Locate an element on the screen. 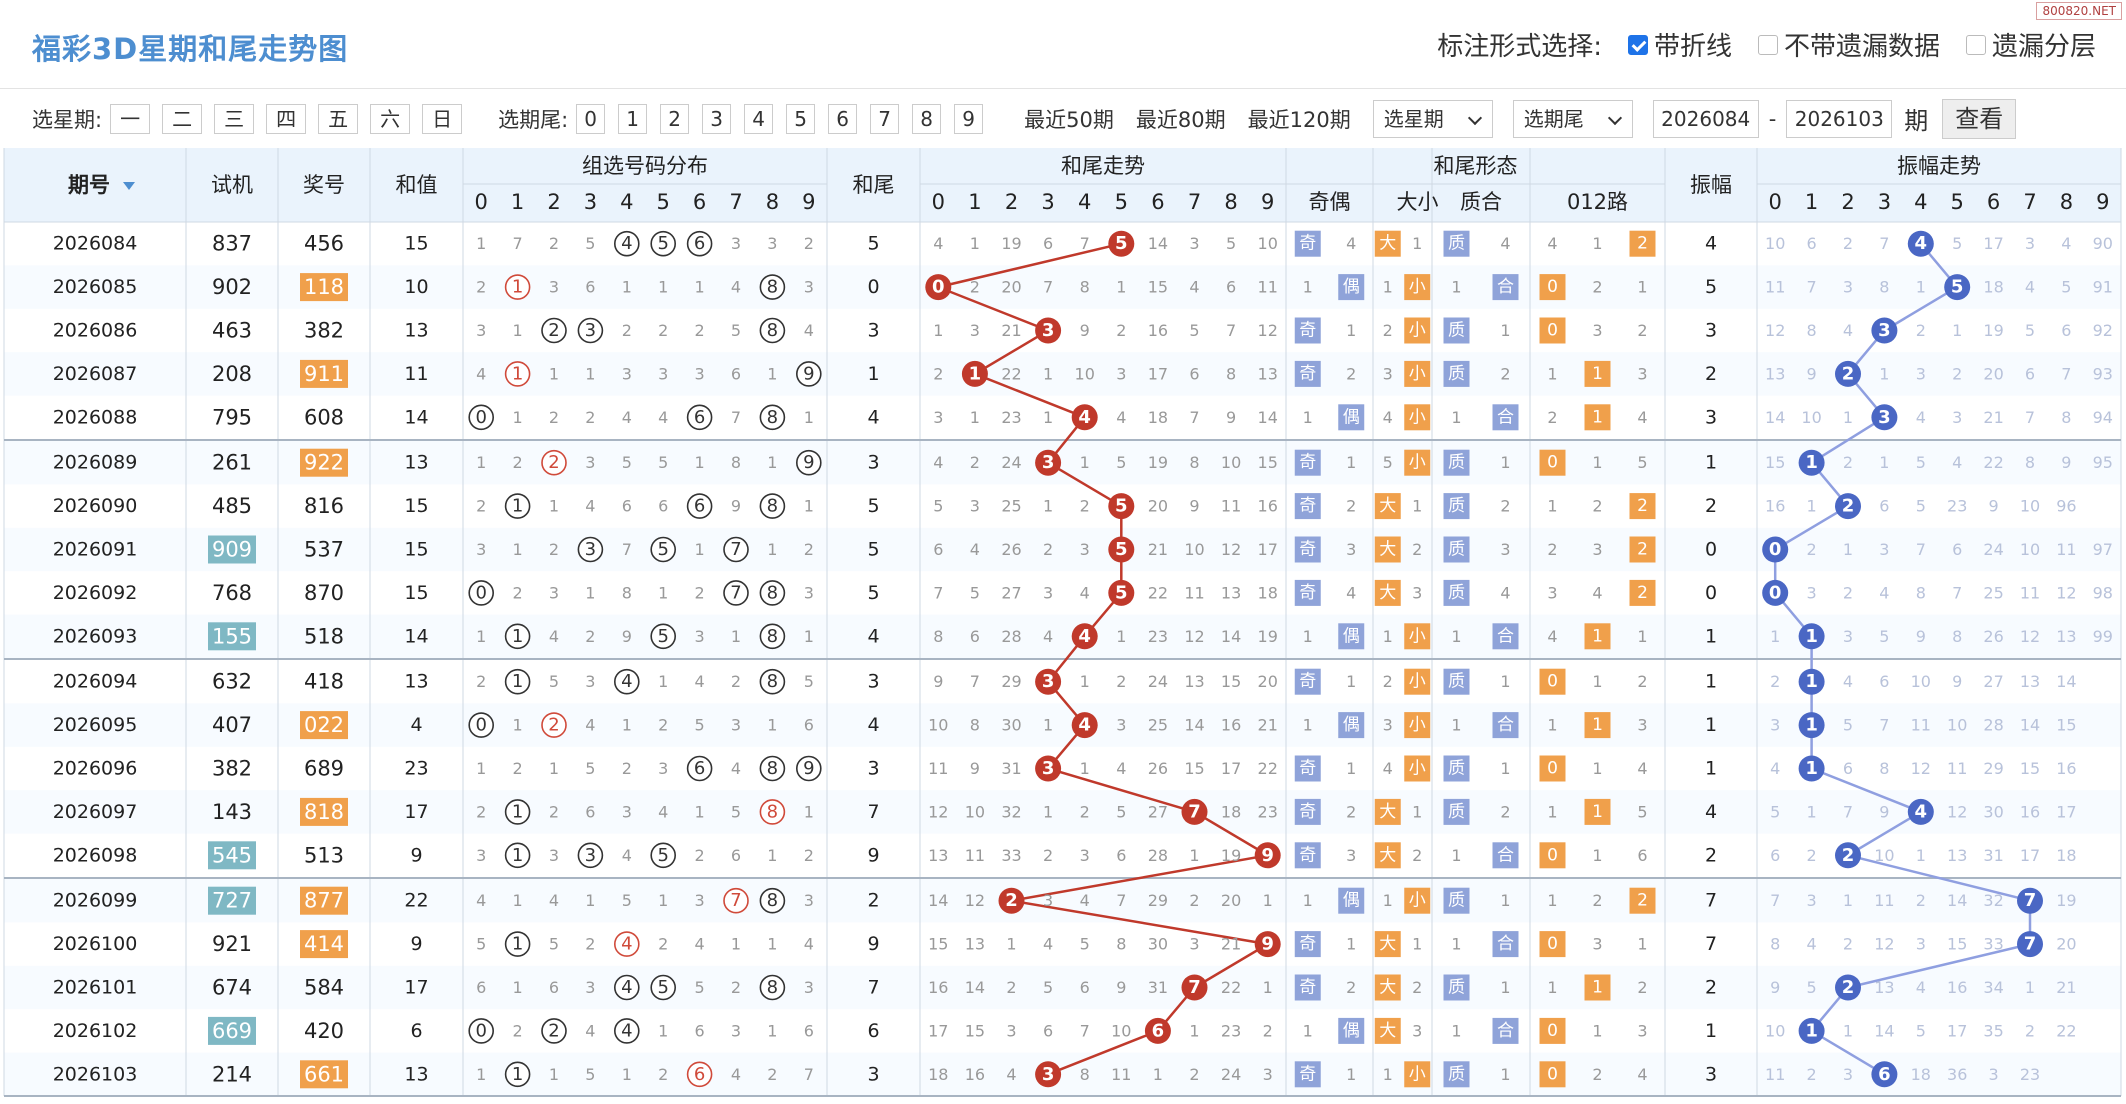 The image size is (2126, 1104). tail-8-button: 8 is located at coordinates (927, 118).